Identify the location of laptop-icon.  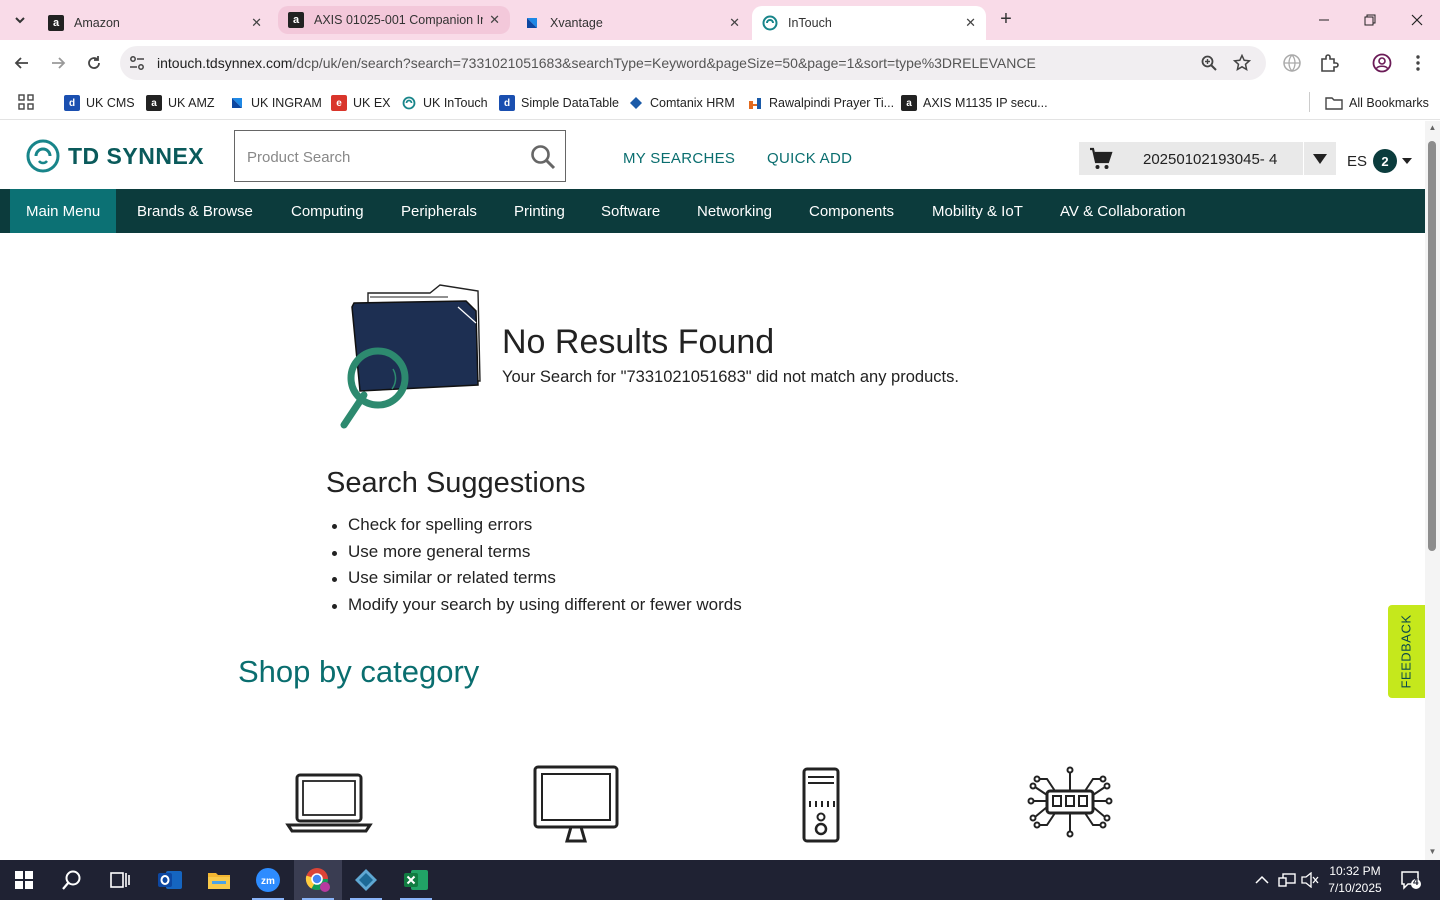
(329, 803).